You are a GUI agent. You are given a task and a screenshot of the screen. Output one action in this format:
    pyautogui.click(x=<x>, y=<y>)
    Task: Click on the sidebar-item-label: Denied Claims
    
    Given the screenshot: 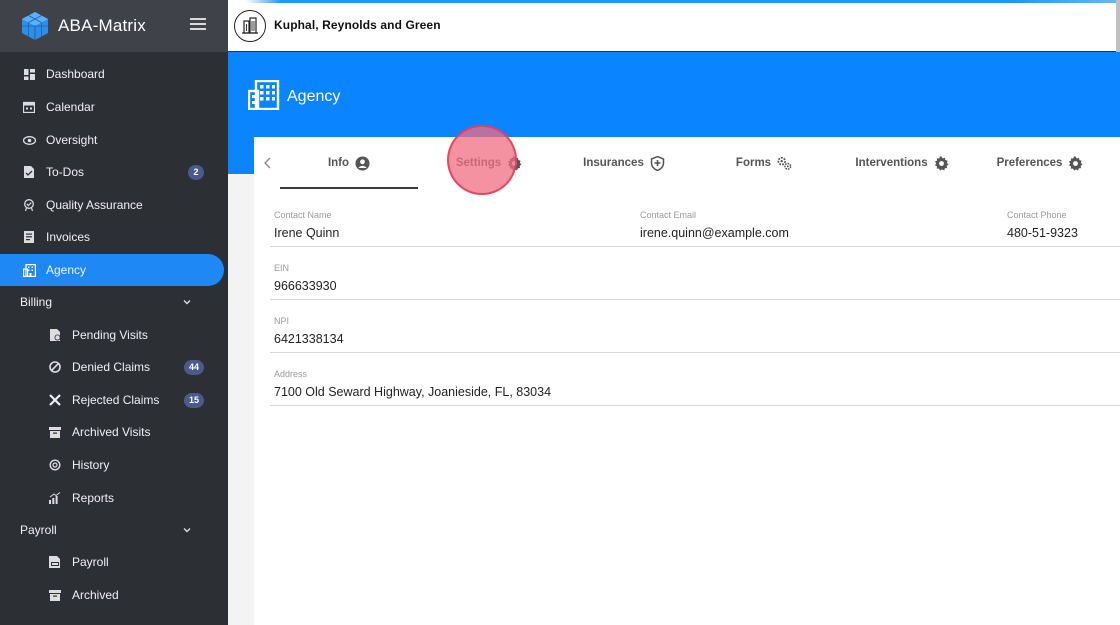 What is the action you would take?
    pyautogui.click(x=111, y=367)
    